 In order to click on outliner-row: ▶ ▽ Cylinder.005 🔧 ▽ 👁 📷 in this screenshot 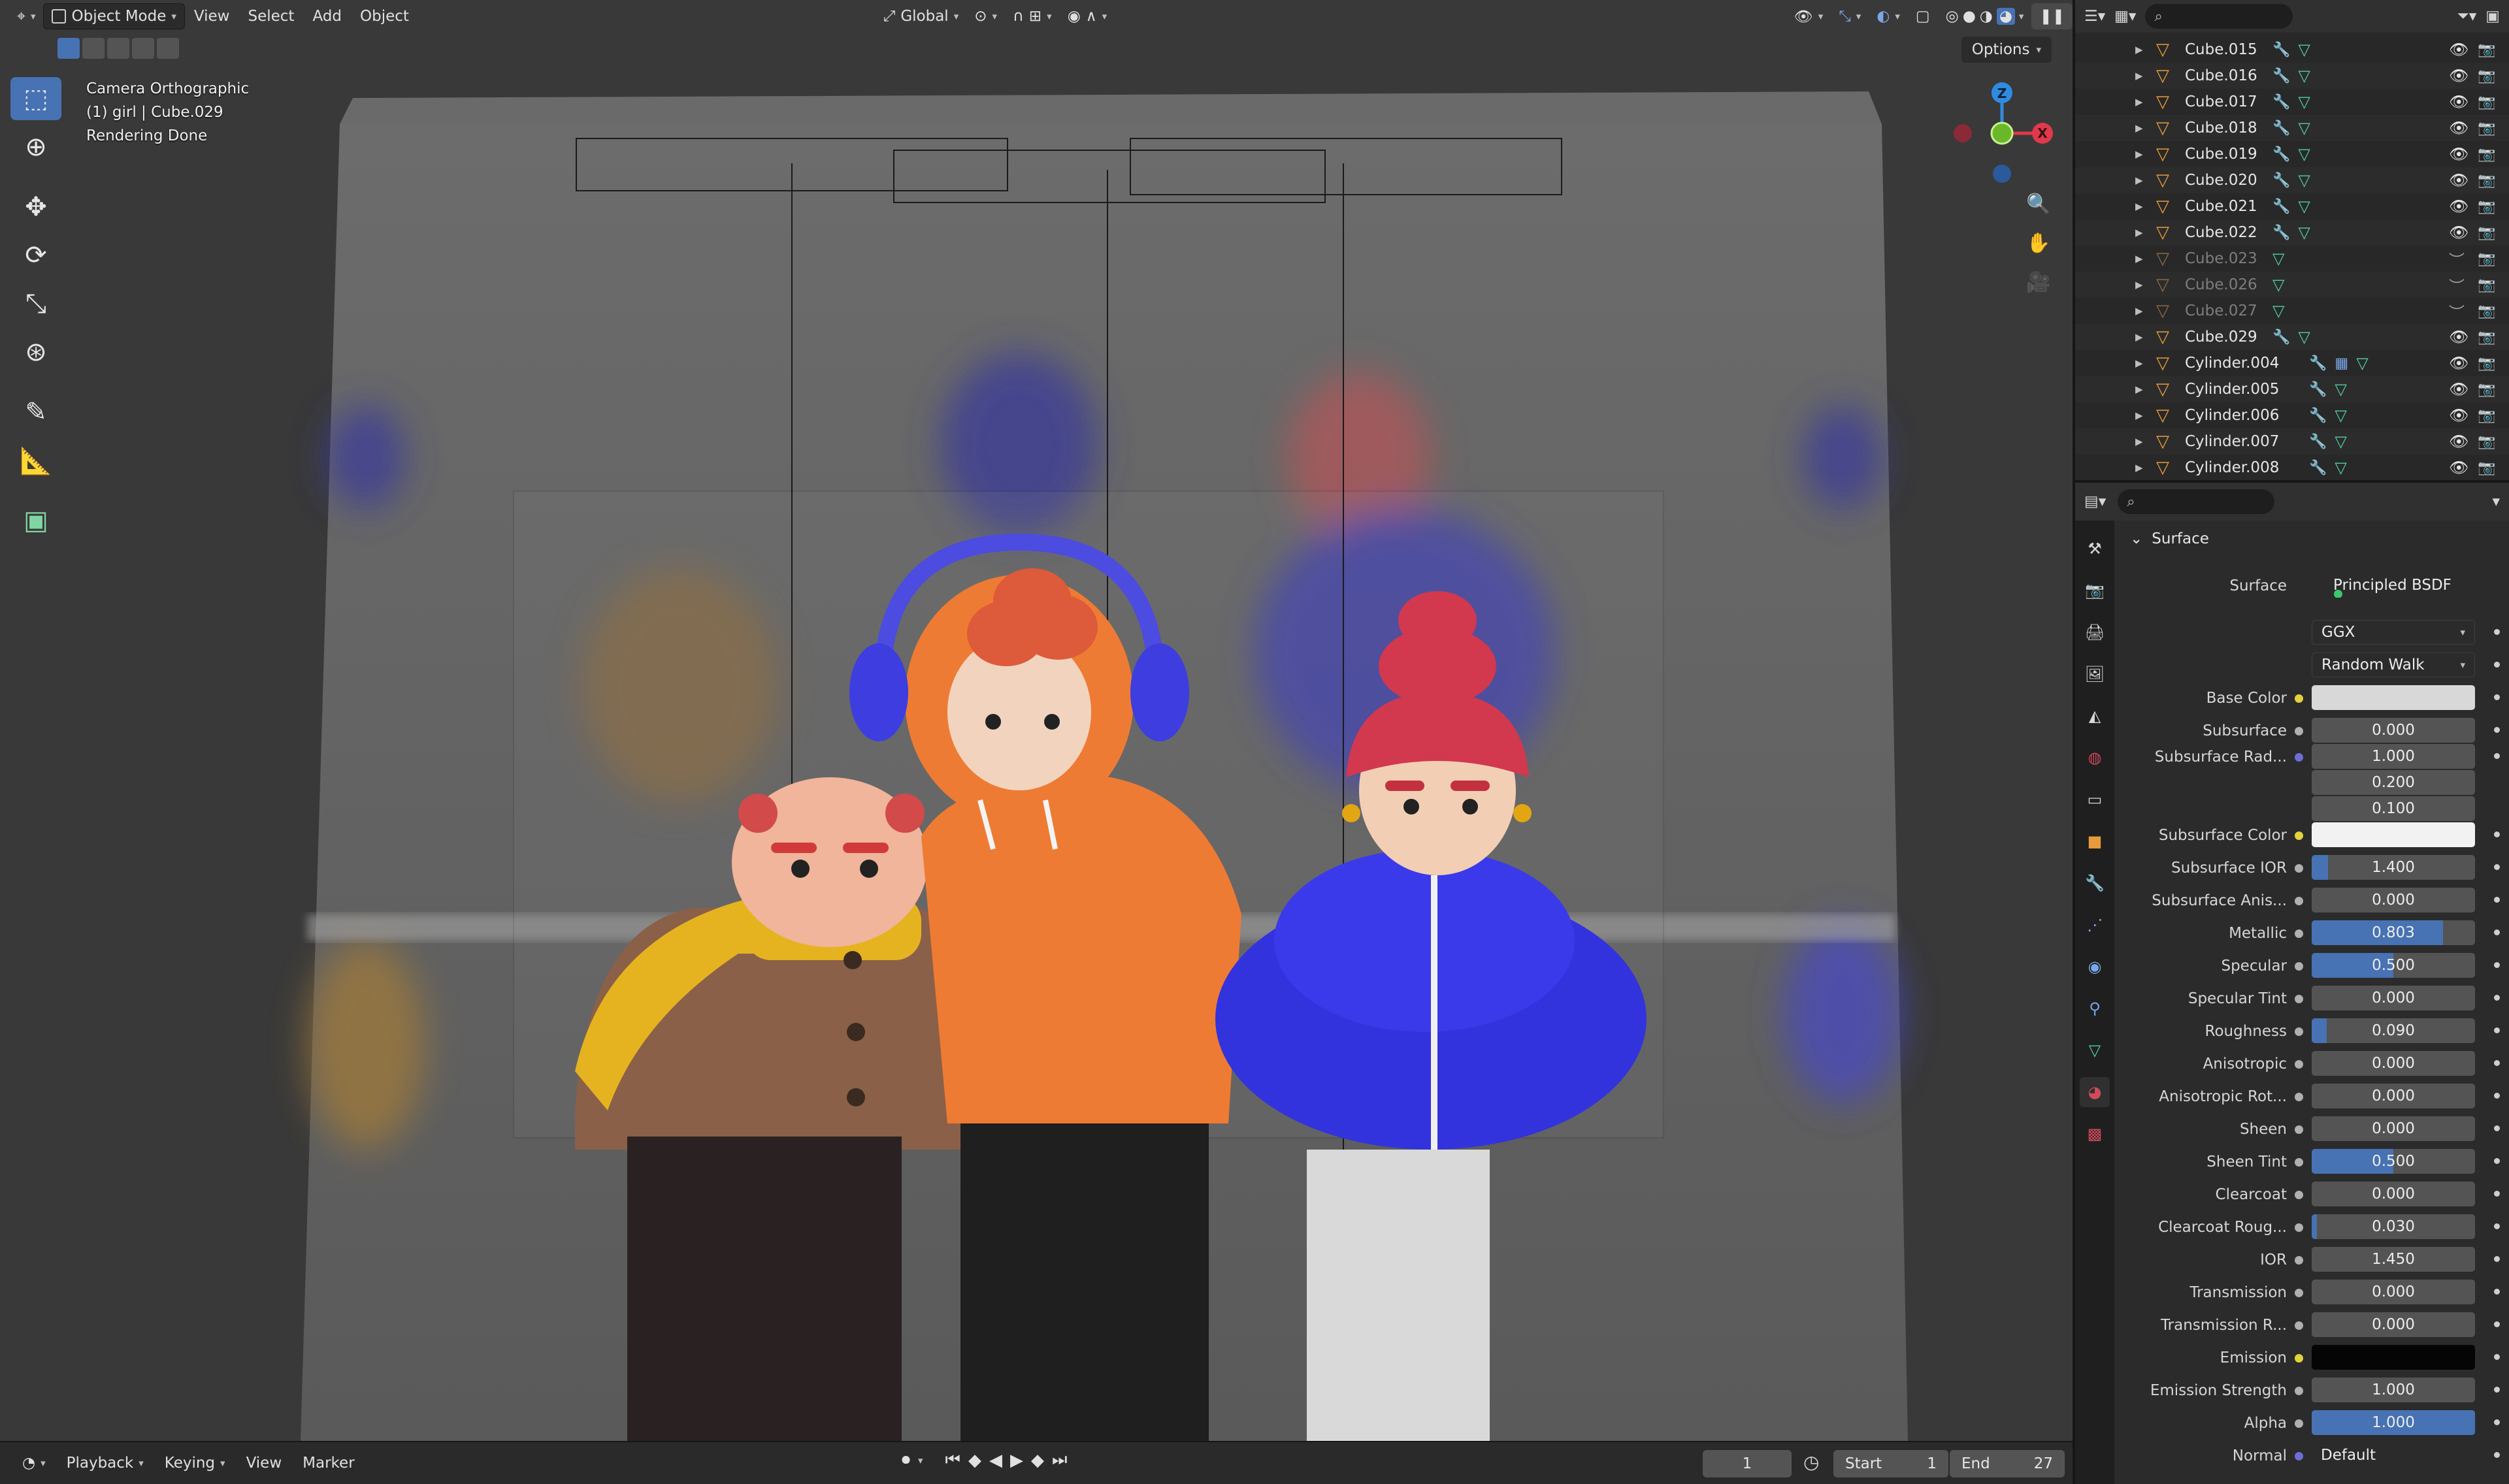, I will do `click(2292, 389)`.